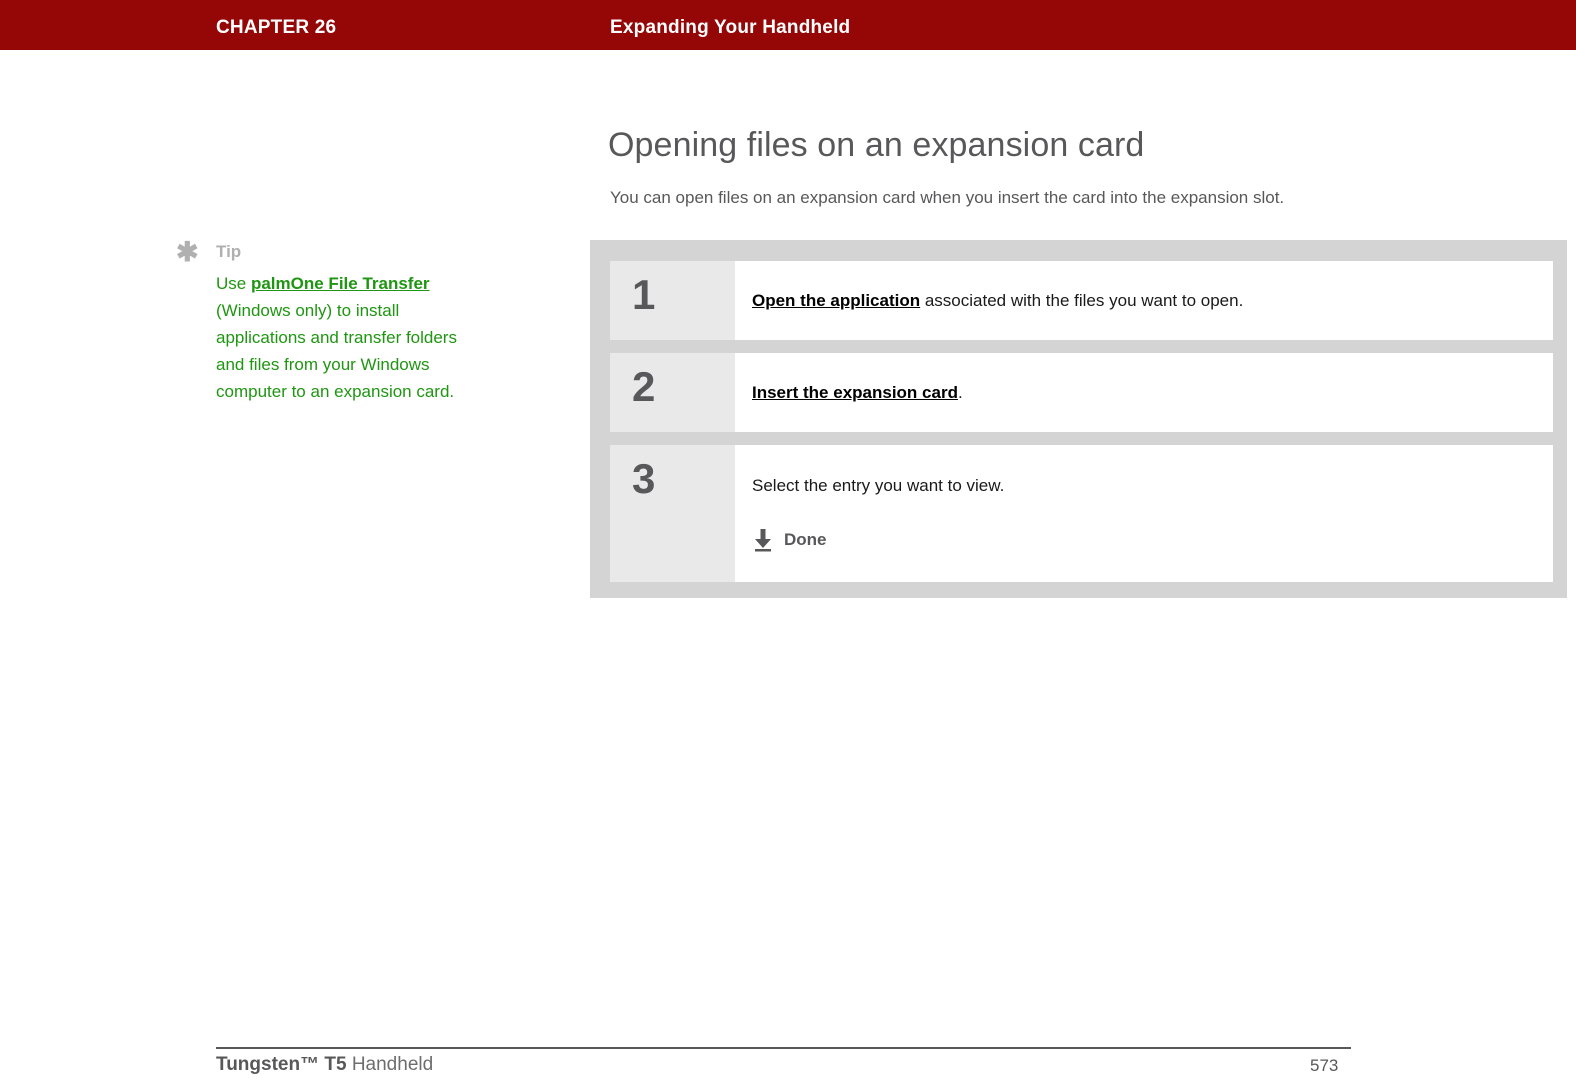 The image size is (1576, 1080). Describe the element at coordinates (855, 392) in the screenshot. I see `insert-the-expansion-card-link: Insert the expansion card` at that location.